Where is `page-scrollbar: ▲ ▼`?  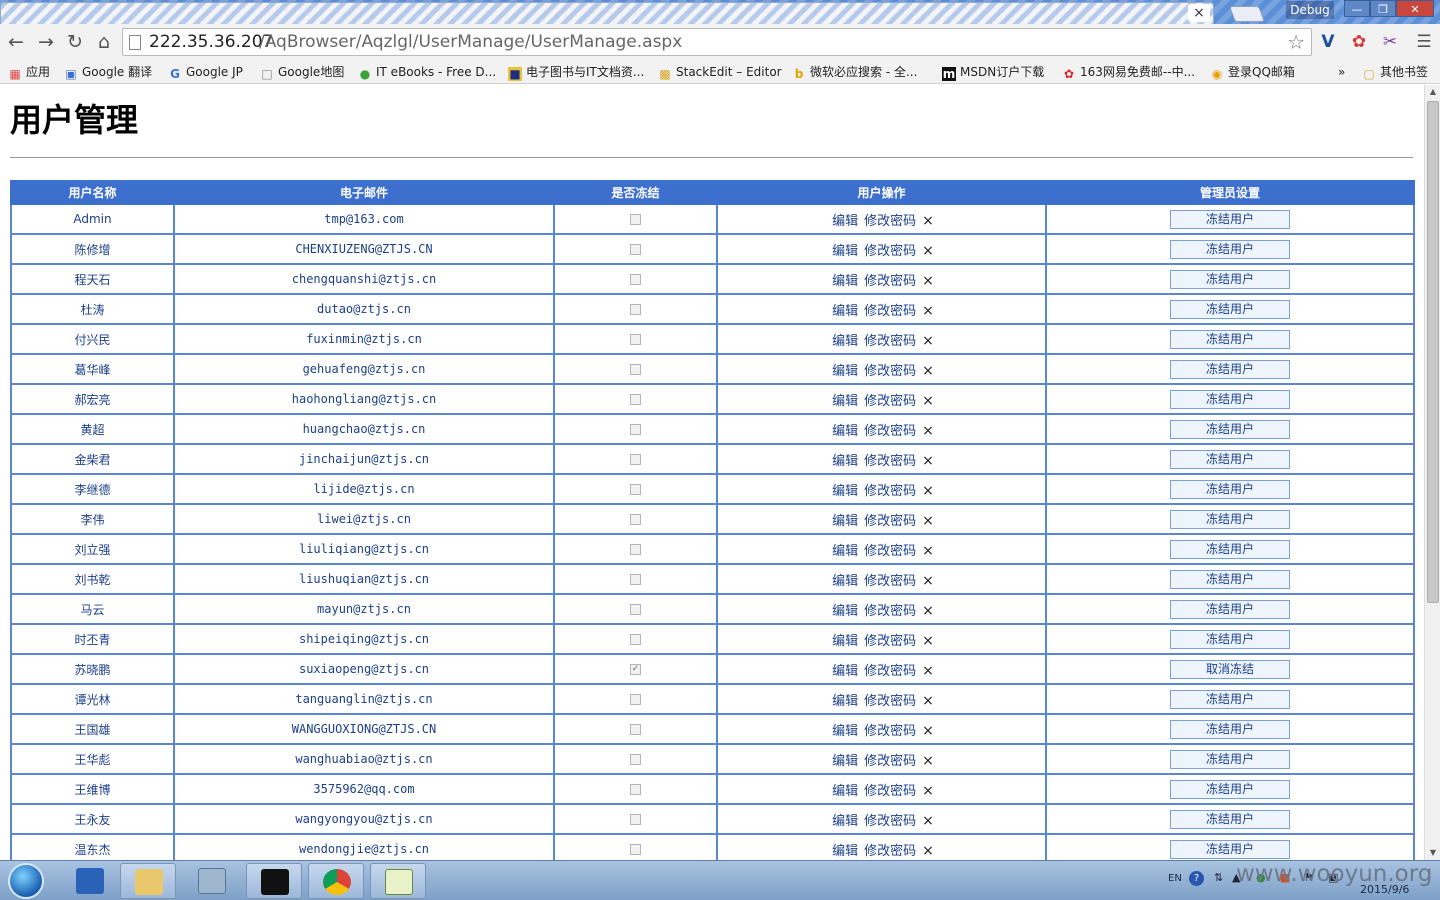 page-scrollbar: ▲ ▼ is located at coordinates (1432, 472).